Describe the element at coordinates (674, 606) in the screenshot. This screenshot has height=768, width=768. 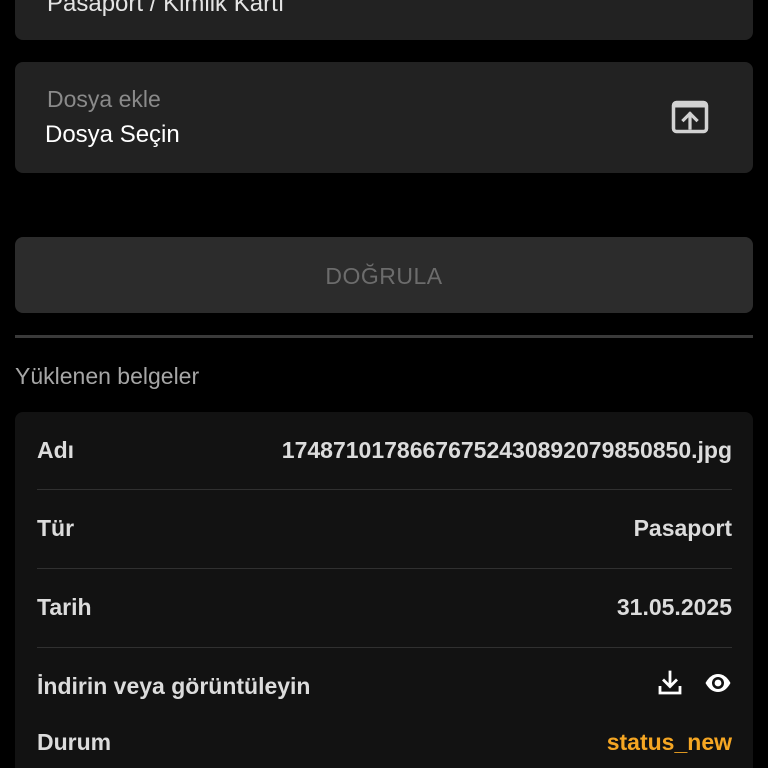
I see `document-date-value: 31.05.2025` at that location.